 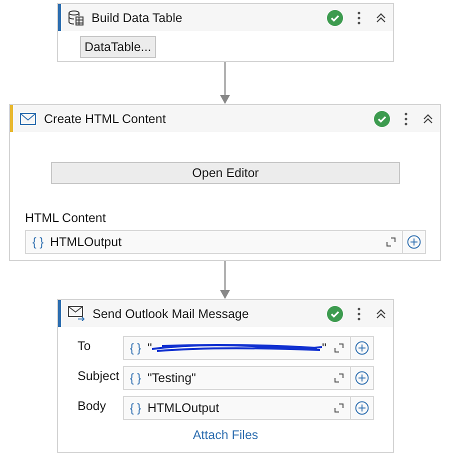 What do you see at coordinates (171, 313) in the screenshot?
I see `activity-title: Send Outlook Mail Message` at bounding box center [171, 313].